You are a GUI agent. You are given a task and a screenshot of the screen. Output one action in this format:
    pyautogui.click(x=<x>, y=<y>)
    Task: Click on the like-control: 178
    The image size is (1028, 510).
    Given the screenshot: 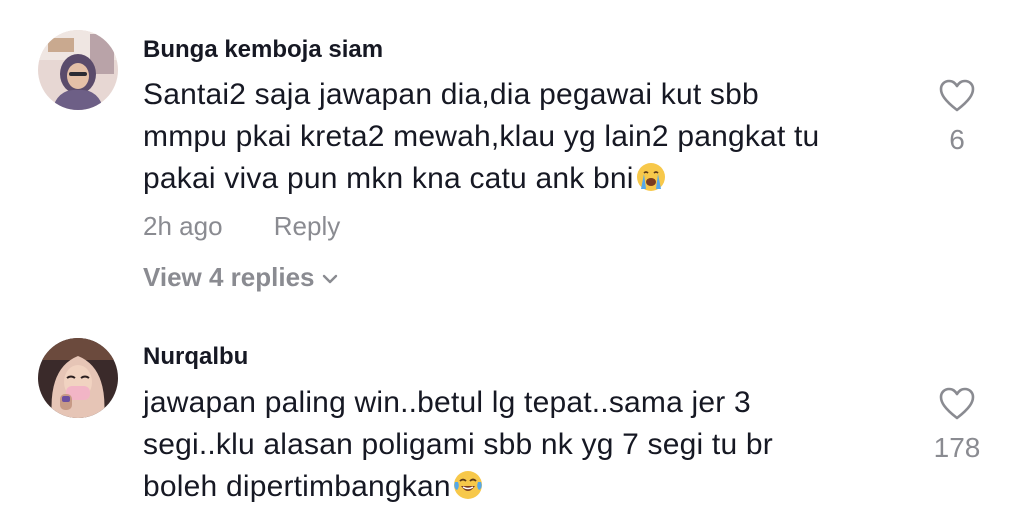 What is the action you would take?
    pyautogui.click(x=957, y=425)
    